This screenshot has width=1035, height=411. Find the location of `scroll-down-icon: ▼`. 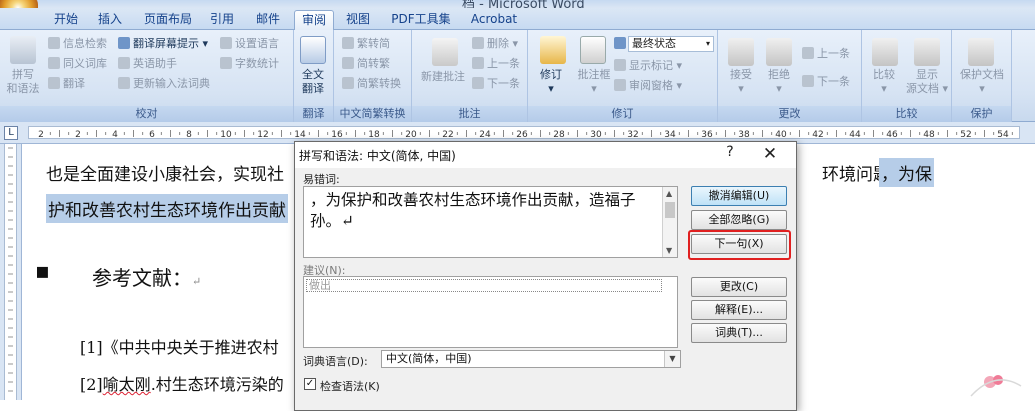

scroll-down-icon: ▼ is located at coordinates (669, 250).